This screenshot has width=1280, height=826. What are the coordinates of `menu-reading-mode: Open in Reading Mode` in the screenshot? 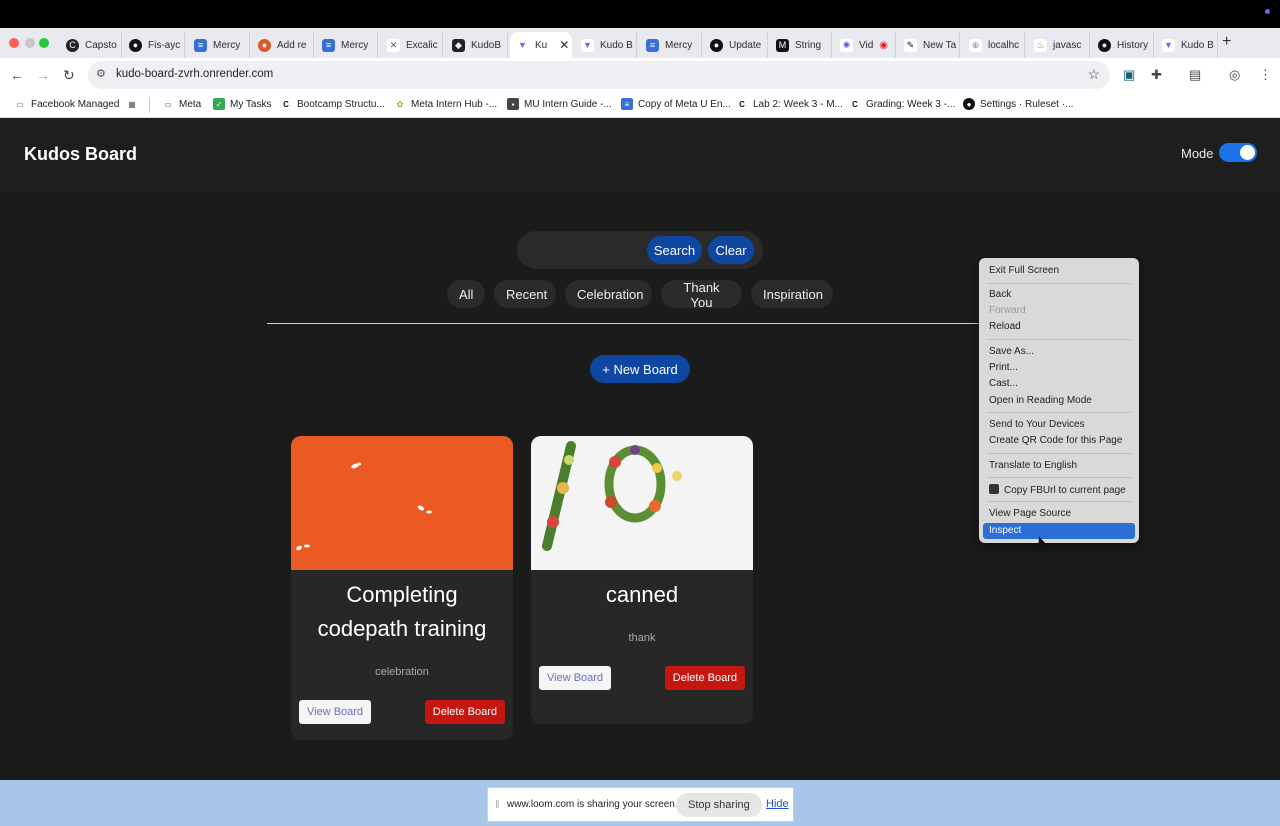 It's located at (1040, 400).